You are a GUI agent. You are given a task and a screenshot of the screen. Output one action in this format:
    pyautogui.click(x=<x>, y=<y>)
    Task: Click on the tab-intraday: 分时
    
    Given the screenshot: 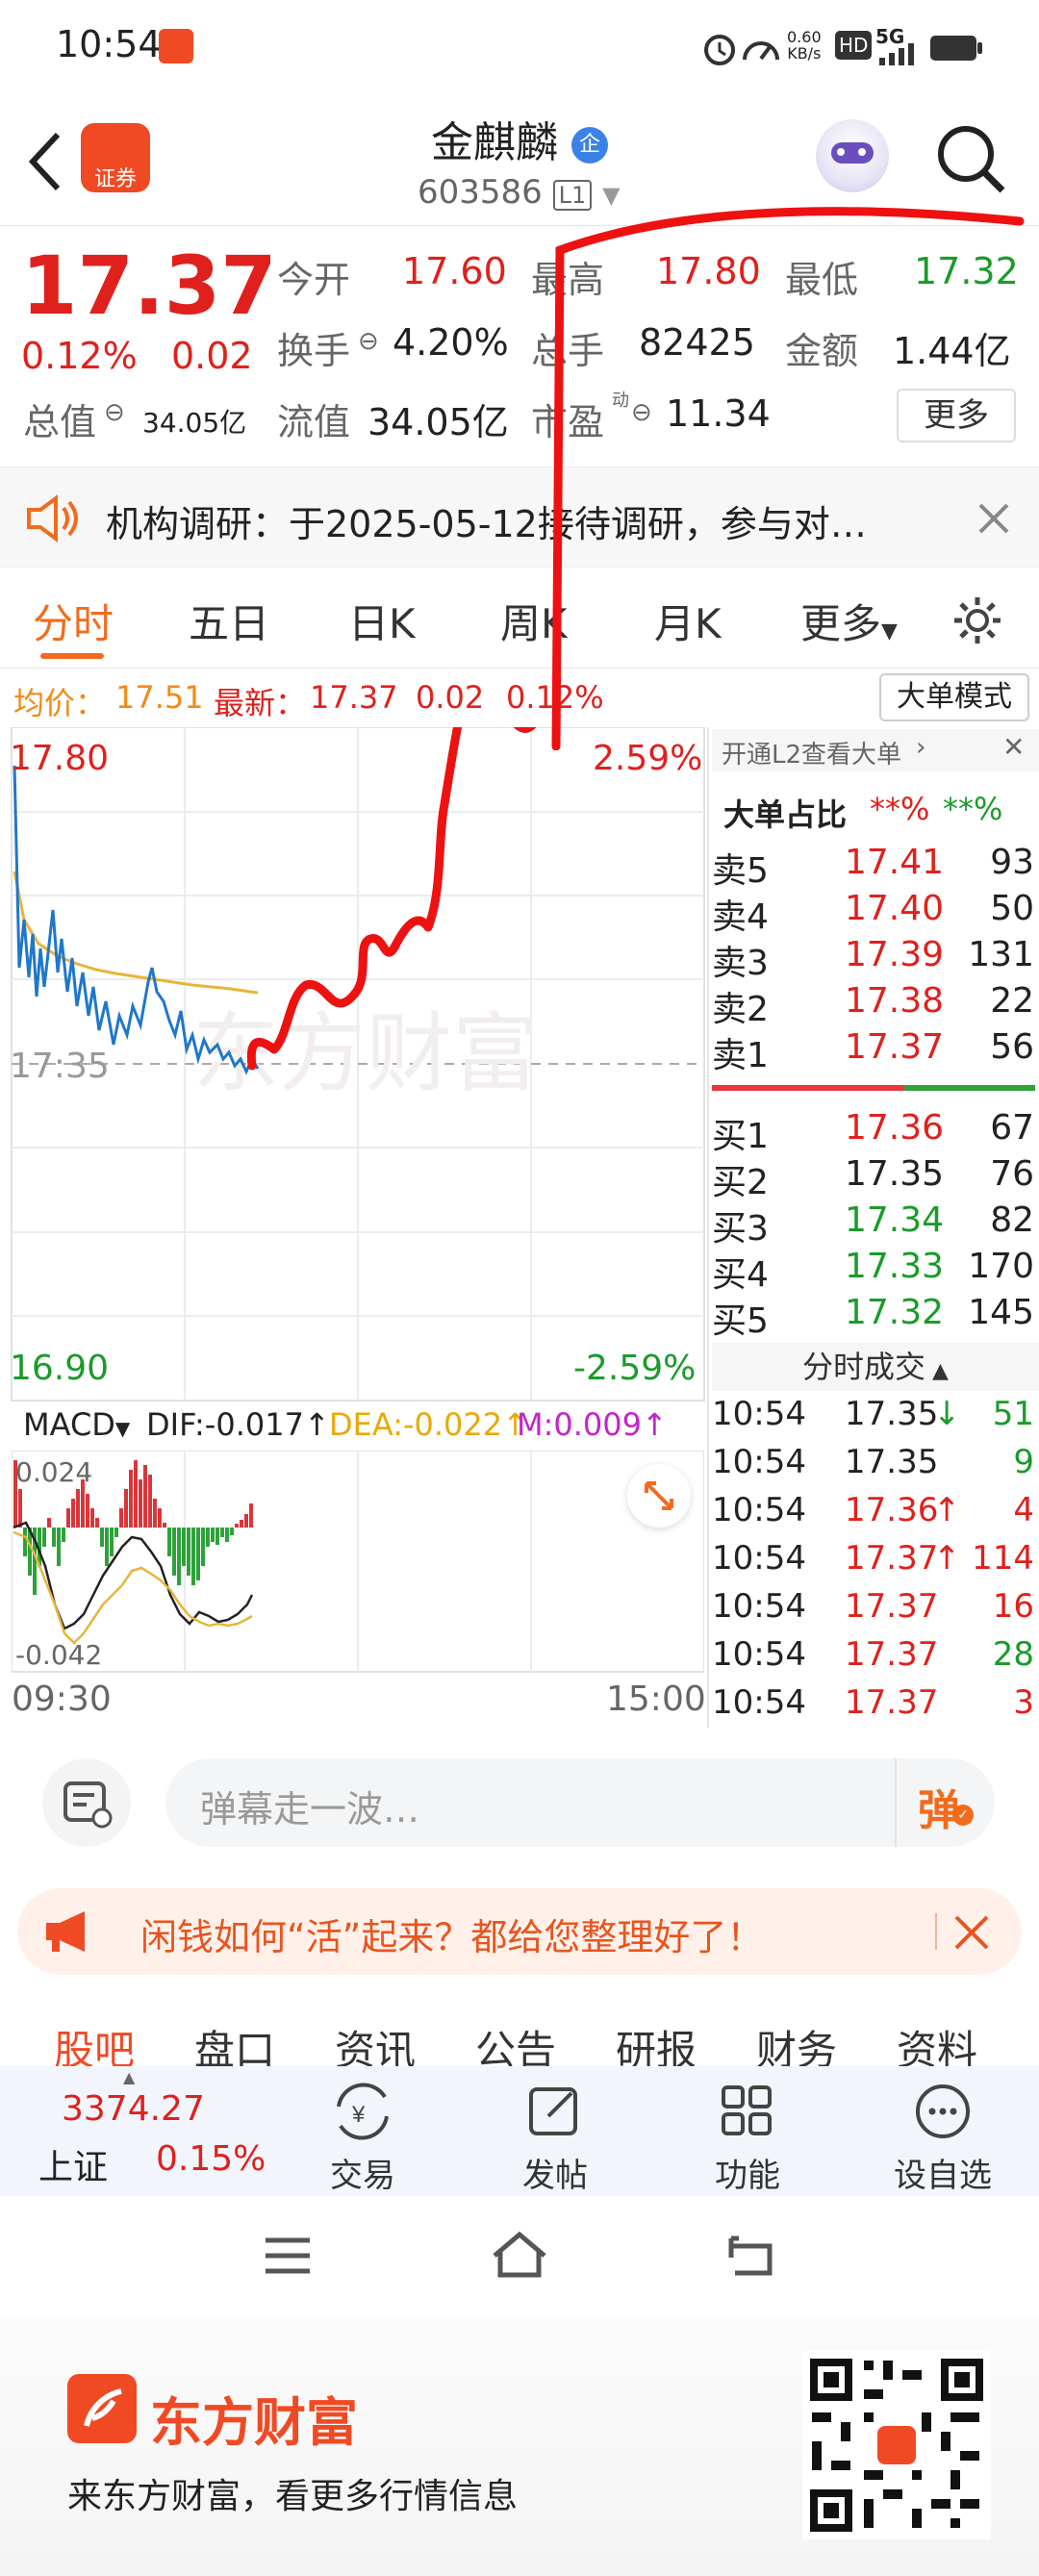 What is the action you would take?
    pyautogui.click(x=73, y=621)
    